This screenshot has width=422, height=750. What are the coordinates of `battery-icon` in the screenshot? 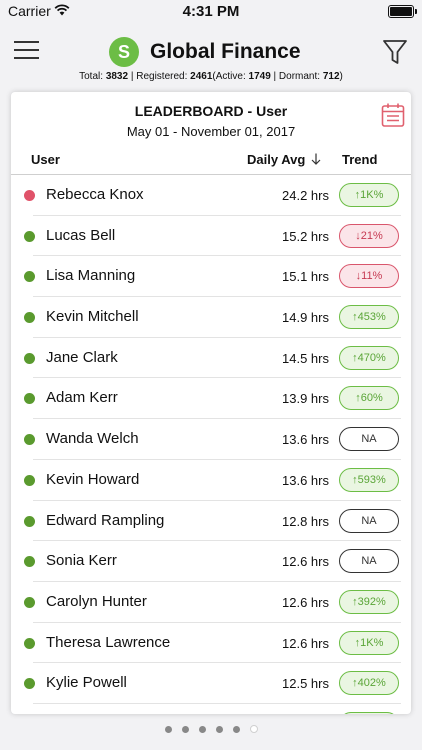 It's located at (402, 11).